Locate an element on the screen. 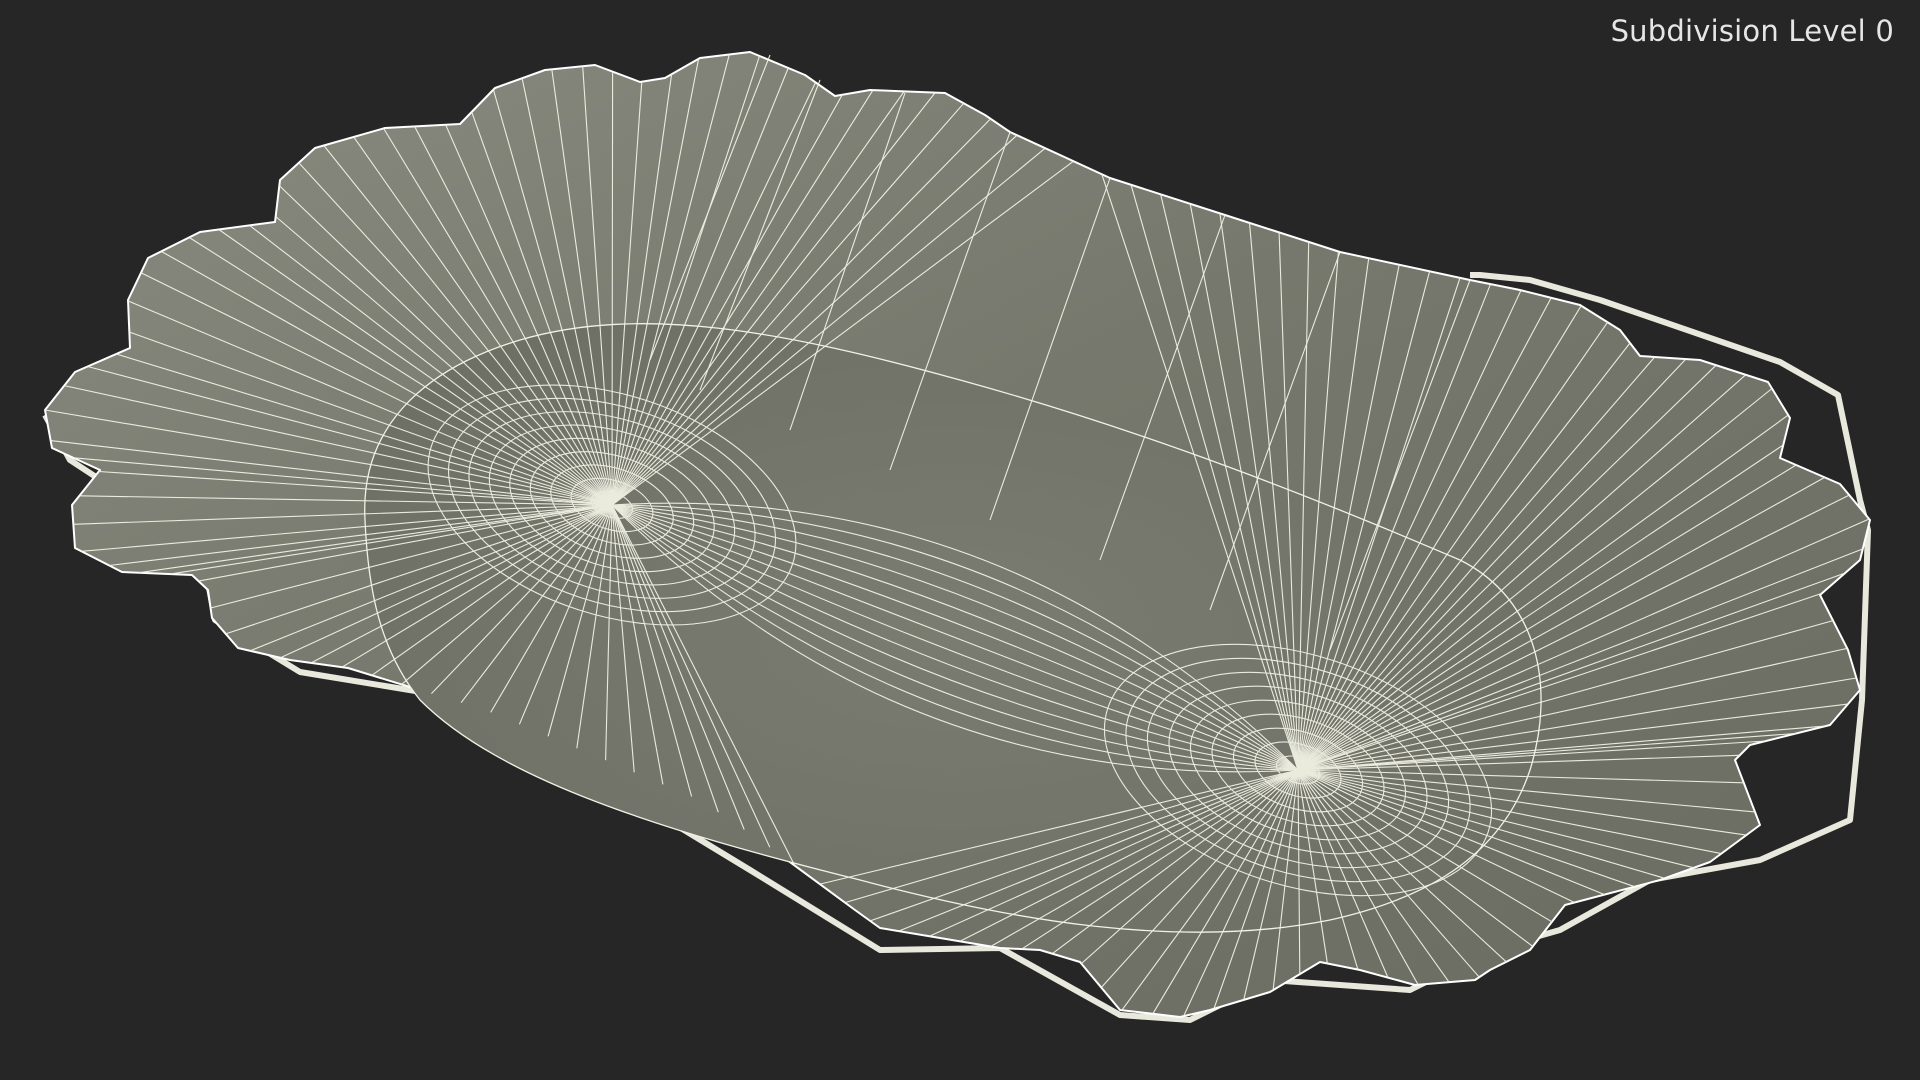  subdivision-level-label: Subdivision Level 0 is located at coordinates (1752, 31).